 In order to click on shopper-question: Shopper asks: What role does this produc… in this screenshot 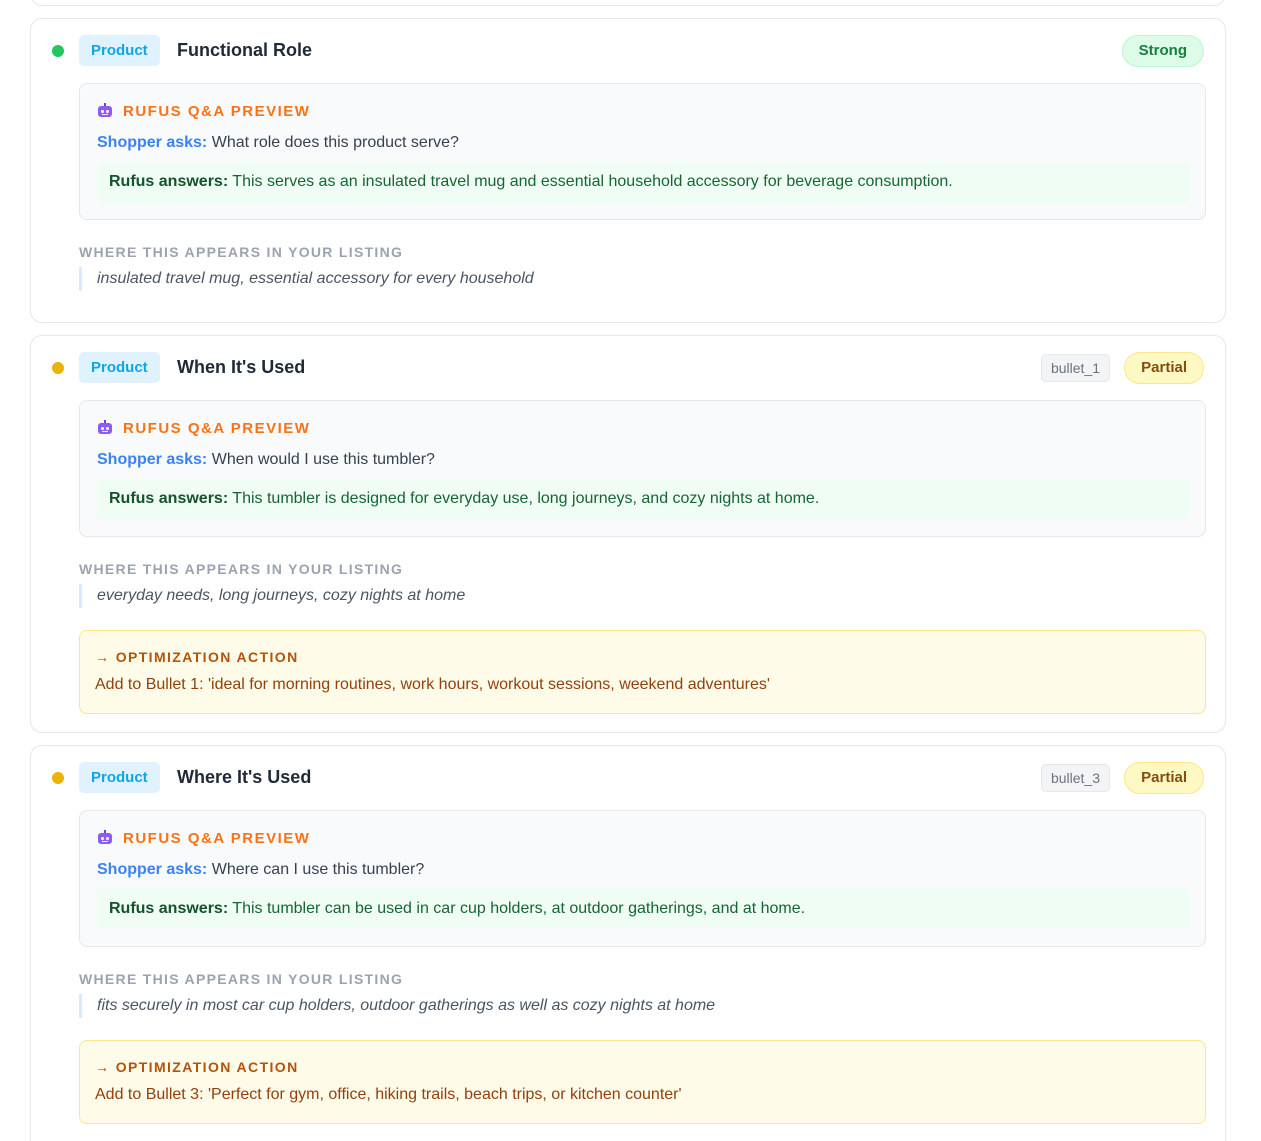, I will do `click(278, 143)`.